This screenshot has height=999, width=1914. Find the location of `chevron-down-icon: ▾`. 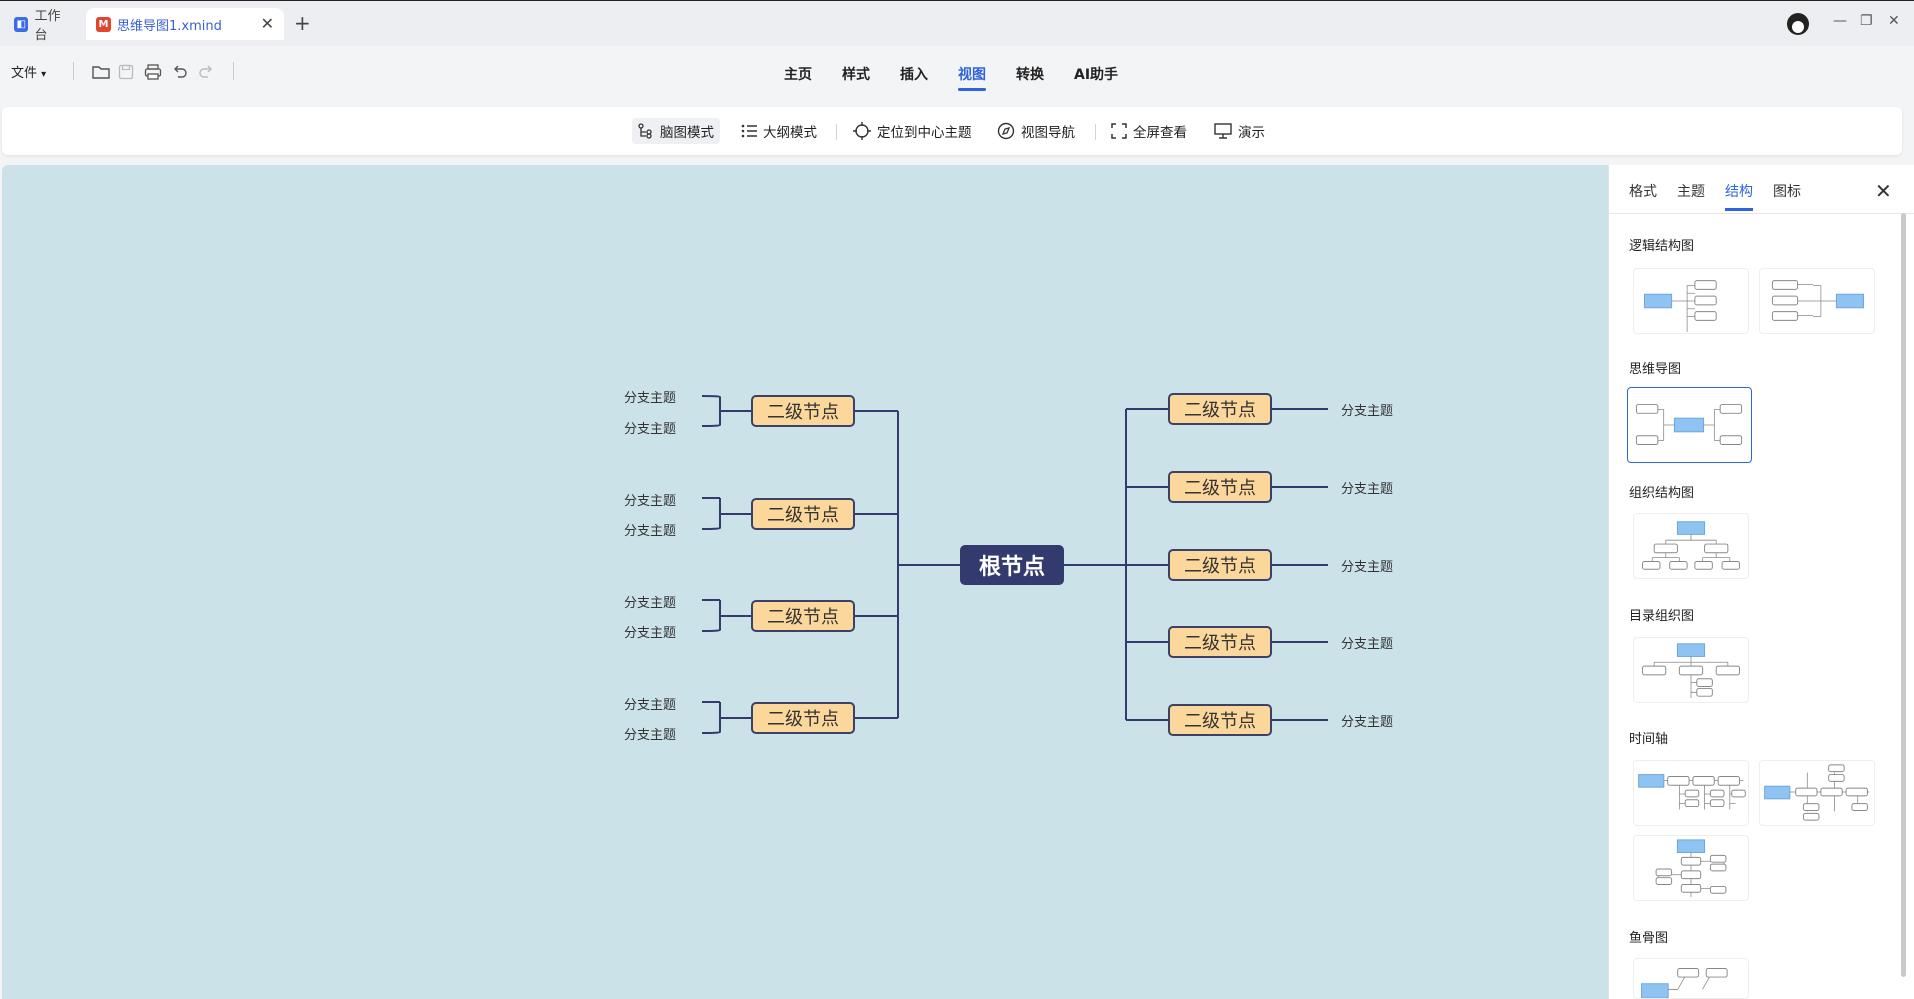

chevron-down-icon: ▾ is located at coordinates (44, 74).